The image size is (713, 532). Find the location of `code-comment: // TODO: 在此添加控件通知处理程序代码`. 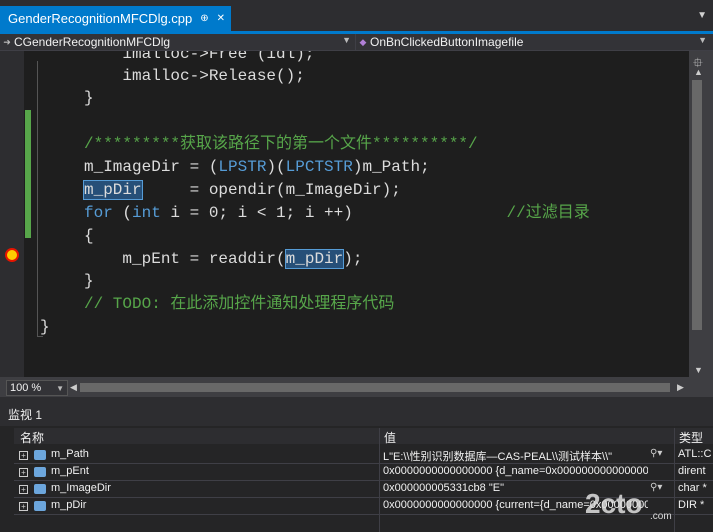

code-comment: // TODO: 在此添加控件通知处理程序代码 is located at coordinates (239, 304).